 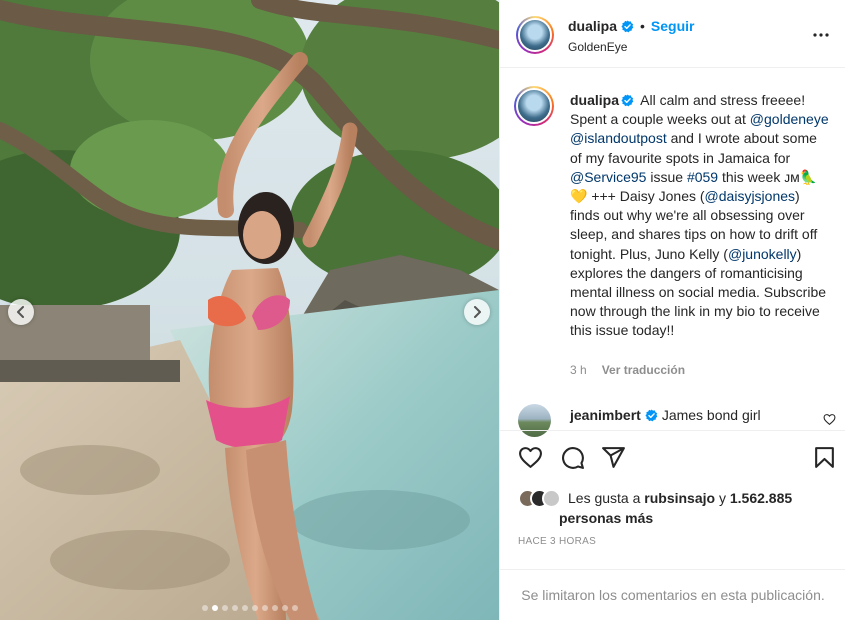 What do you see at coordinates (643, 370) in the screenshot?
I see `see-translation-button: Ver traducción` at bounding box center [643, 370].